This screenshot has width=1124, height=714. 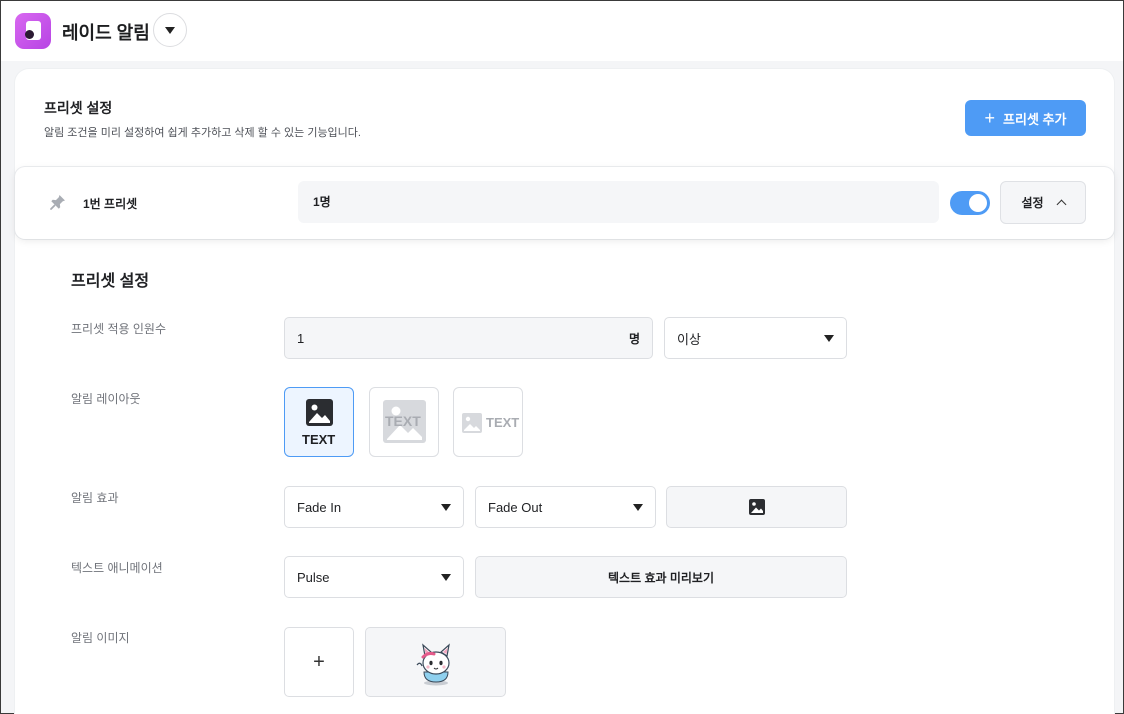 I want to click on layout-option-text-over-image: TEXT, so click(x=404, y=422).